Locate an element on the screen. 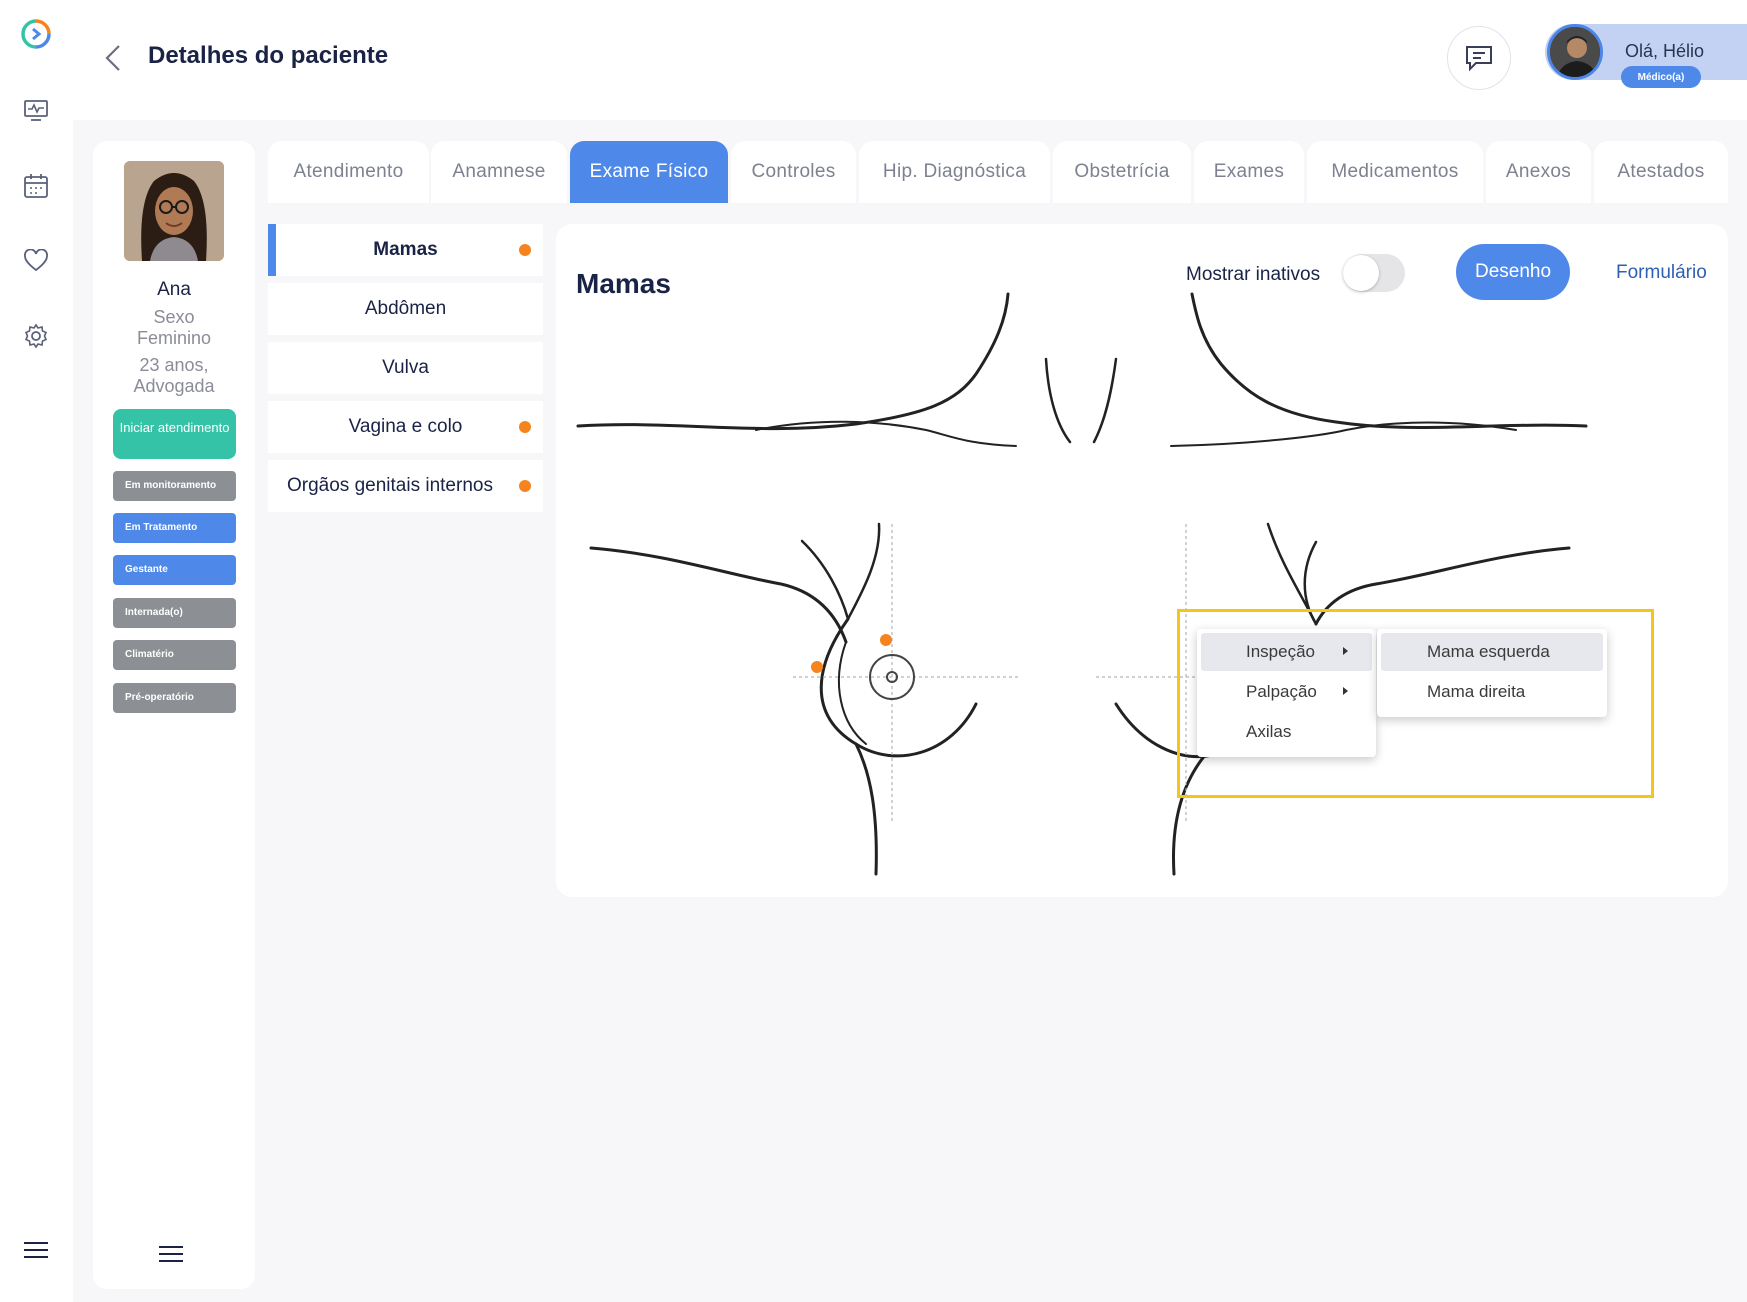 Image resolution: width=1747 pixels, height=1302 pixels. monitor-icon is located at coordinates (36, 111).